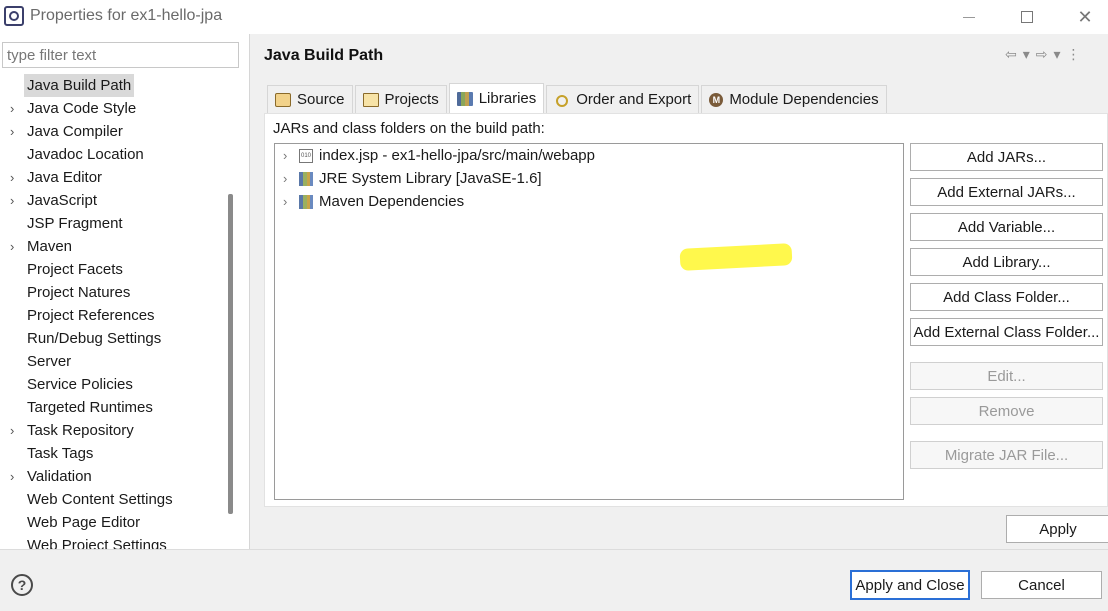 Image resolution: width=1108 pixels, height=611 pixels. Describe the element at coordinates (50, 246) in the screenshot. I see `sidebar-item-label: Maven` at that location.